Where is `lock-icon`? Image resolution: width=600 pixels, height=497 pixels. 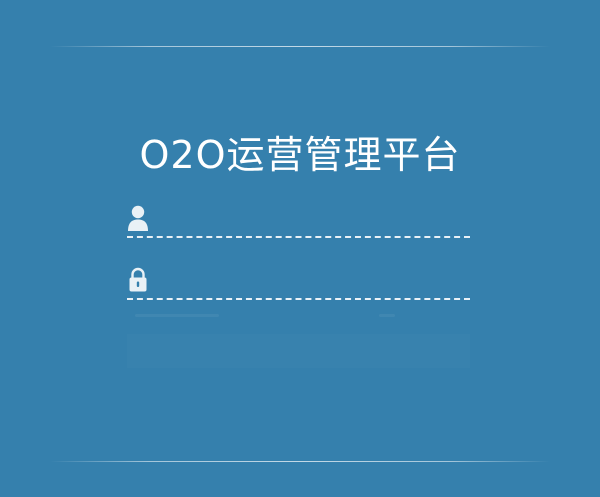 lock-icon is located at coordinates (138, 280).